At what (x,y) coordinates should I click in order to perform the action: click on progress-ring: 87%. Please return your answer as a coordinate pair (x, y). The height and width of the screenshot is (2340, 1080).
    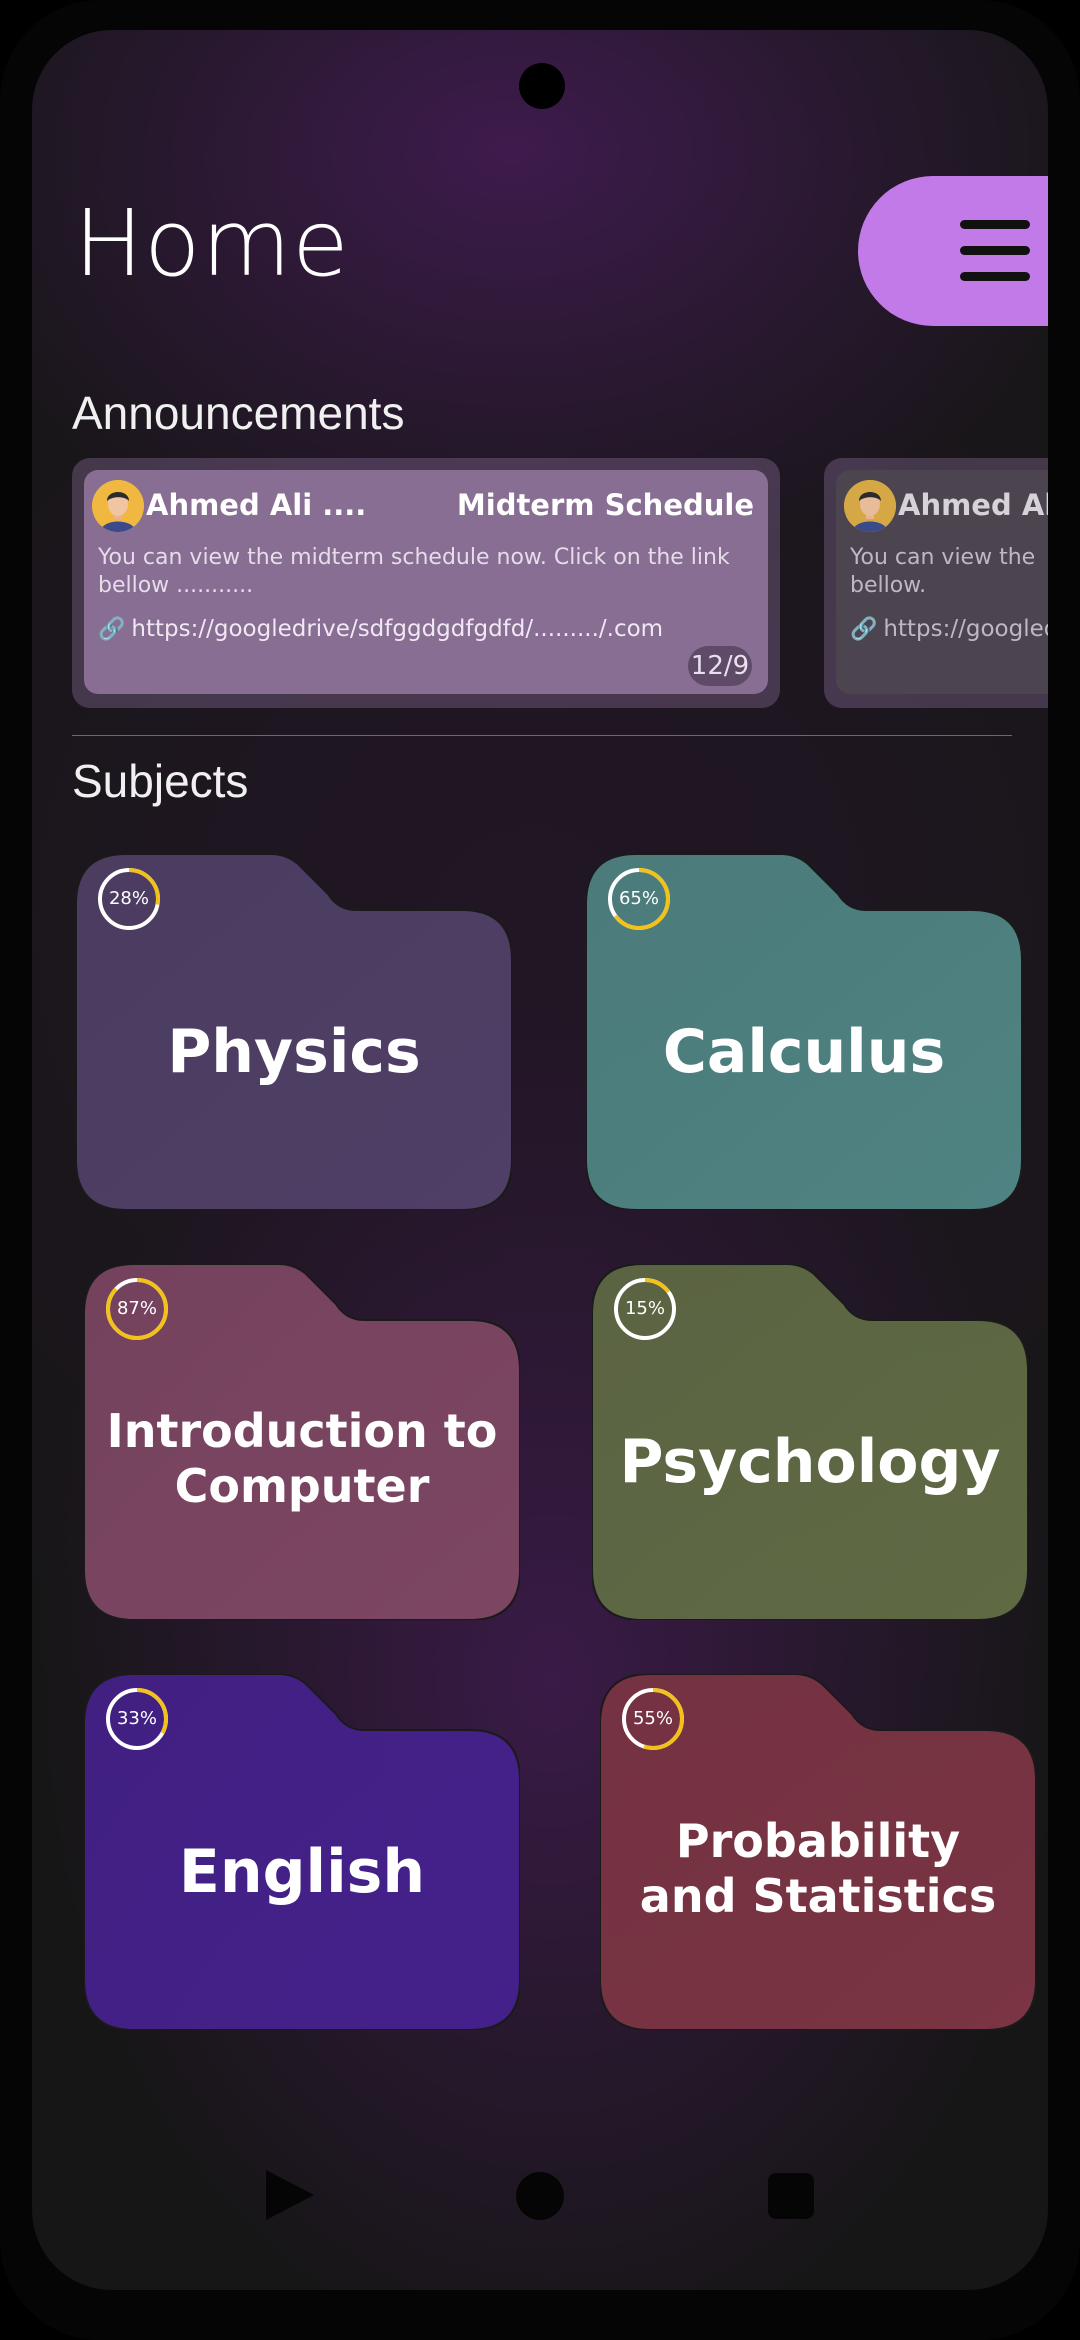
    Looking at the image, I should click on (137, 1309).